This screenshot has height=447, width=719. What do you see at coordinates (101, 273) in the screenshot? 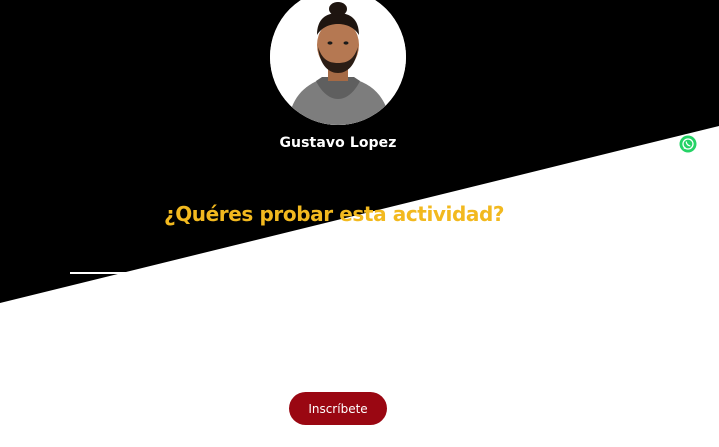
I see `divider-line` at bounding box center [101, 273].